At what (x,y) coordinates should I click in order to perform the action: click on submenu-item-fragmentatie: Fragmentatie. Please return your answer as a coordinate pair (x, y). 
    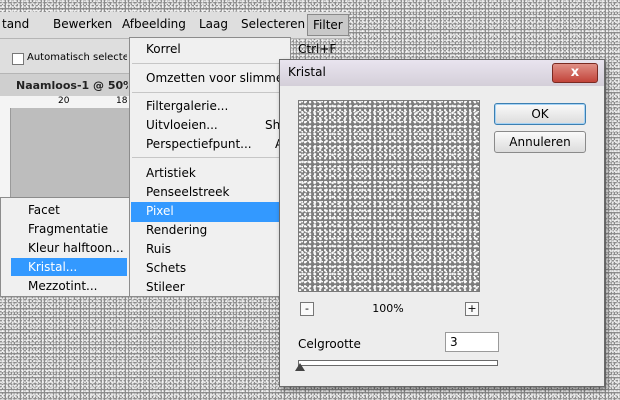
    Looking at the image, I should click on (68, 229).